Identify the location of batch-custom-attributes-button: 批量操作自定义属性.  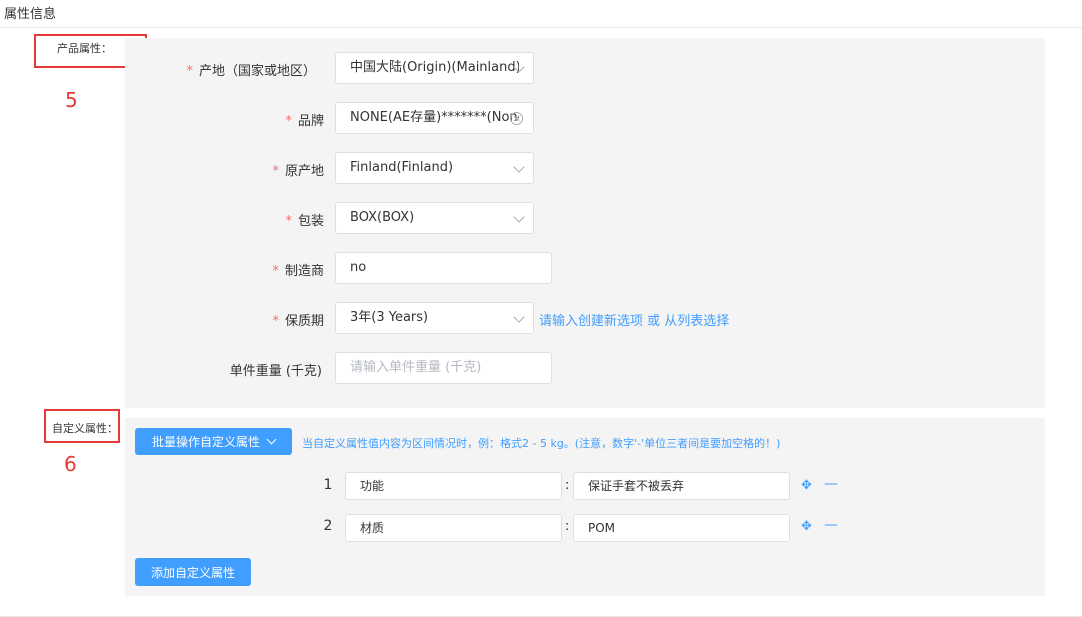
(213, 441).